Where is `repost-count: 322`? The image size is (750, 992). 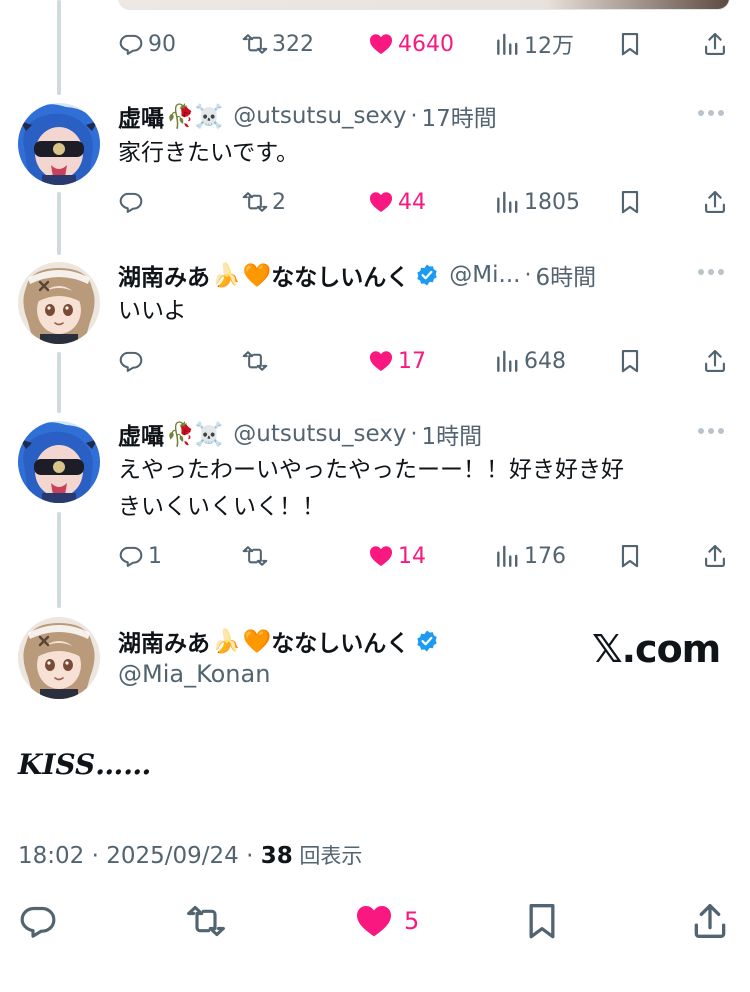
repost-count: 322 is located at coordinates (293, 44).